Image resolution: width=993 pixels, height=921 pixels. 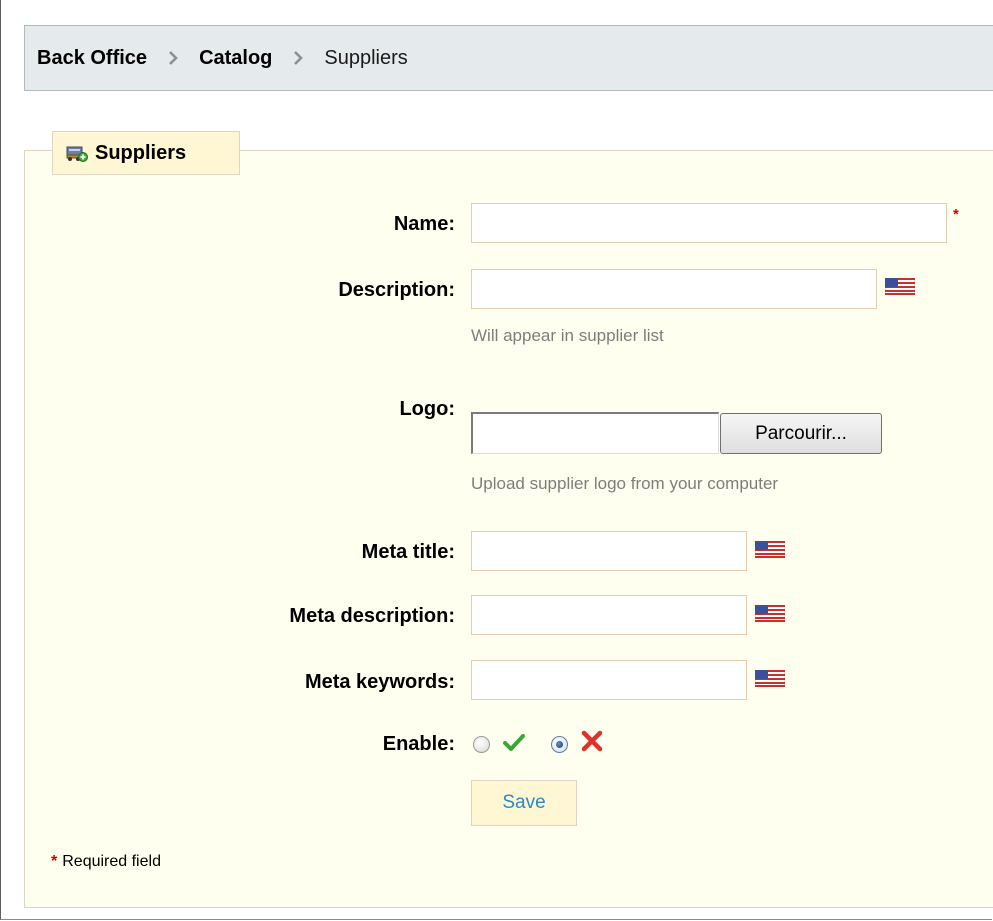 What do you see at coordinates (396, 290) in the screenshot?
I see `description-label: Description:` at bounding box center [396, 290].